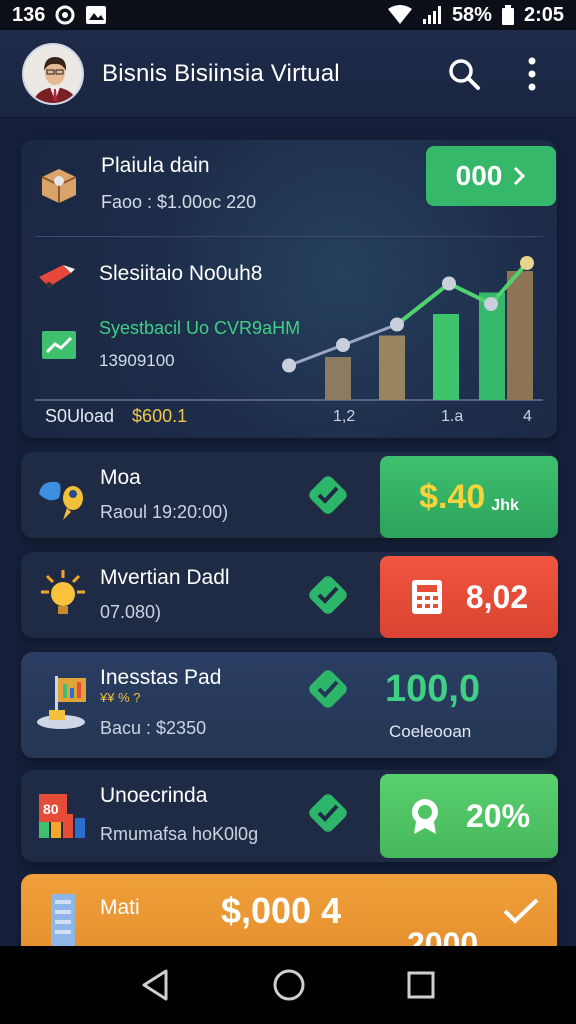  I want to click on card-value: $,000 4, so click(281, 910).